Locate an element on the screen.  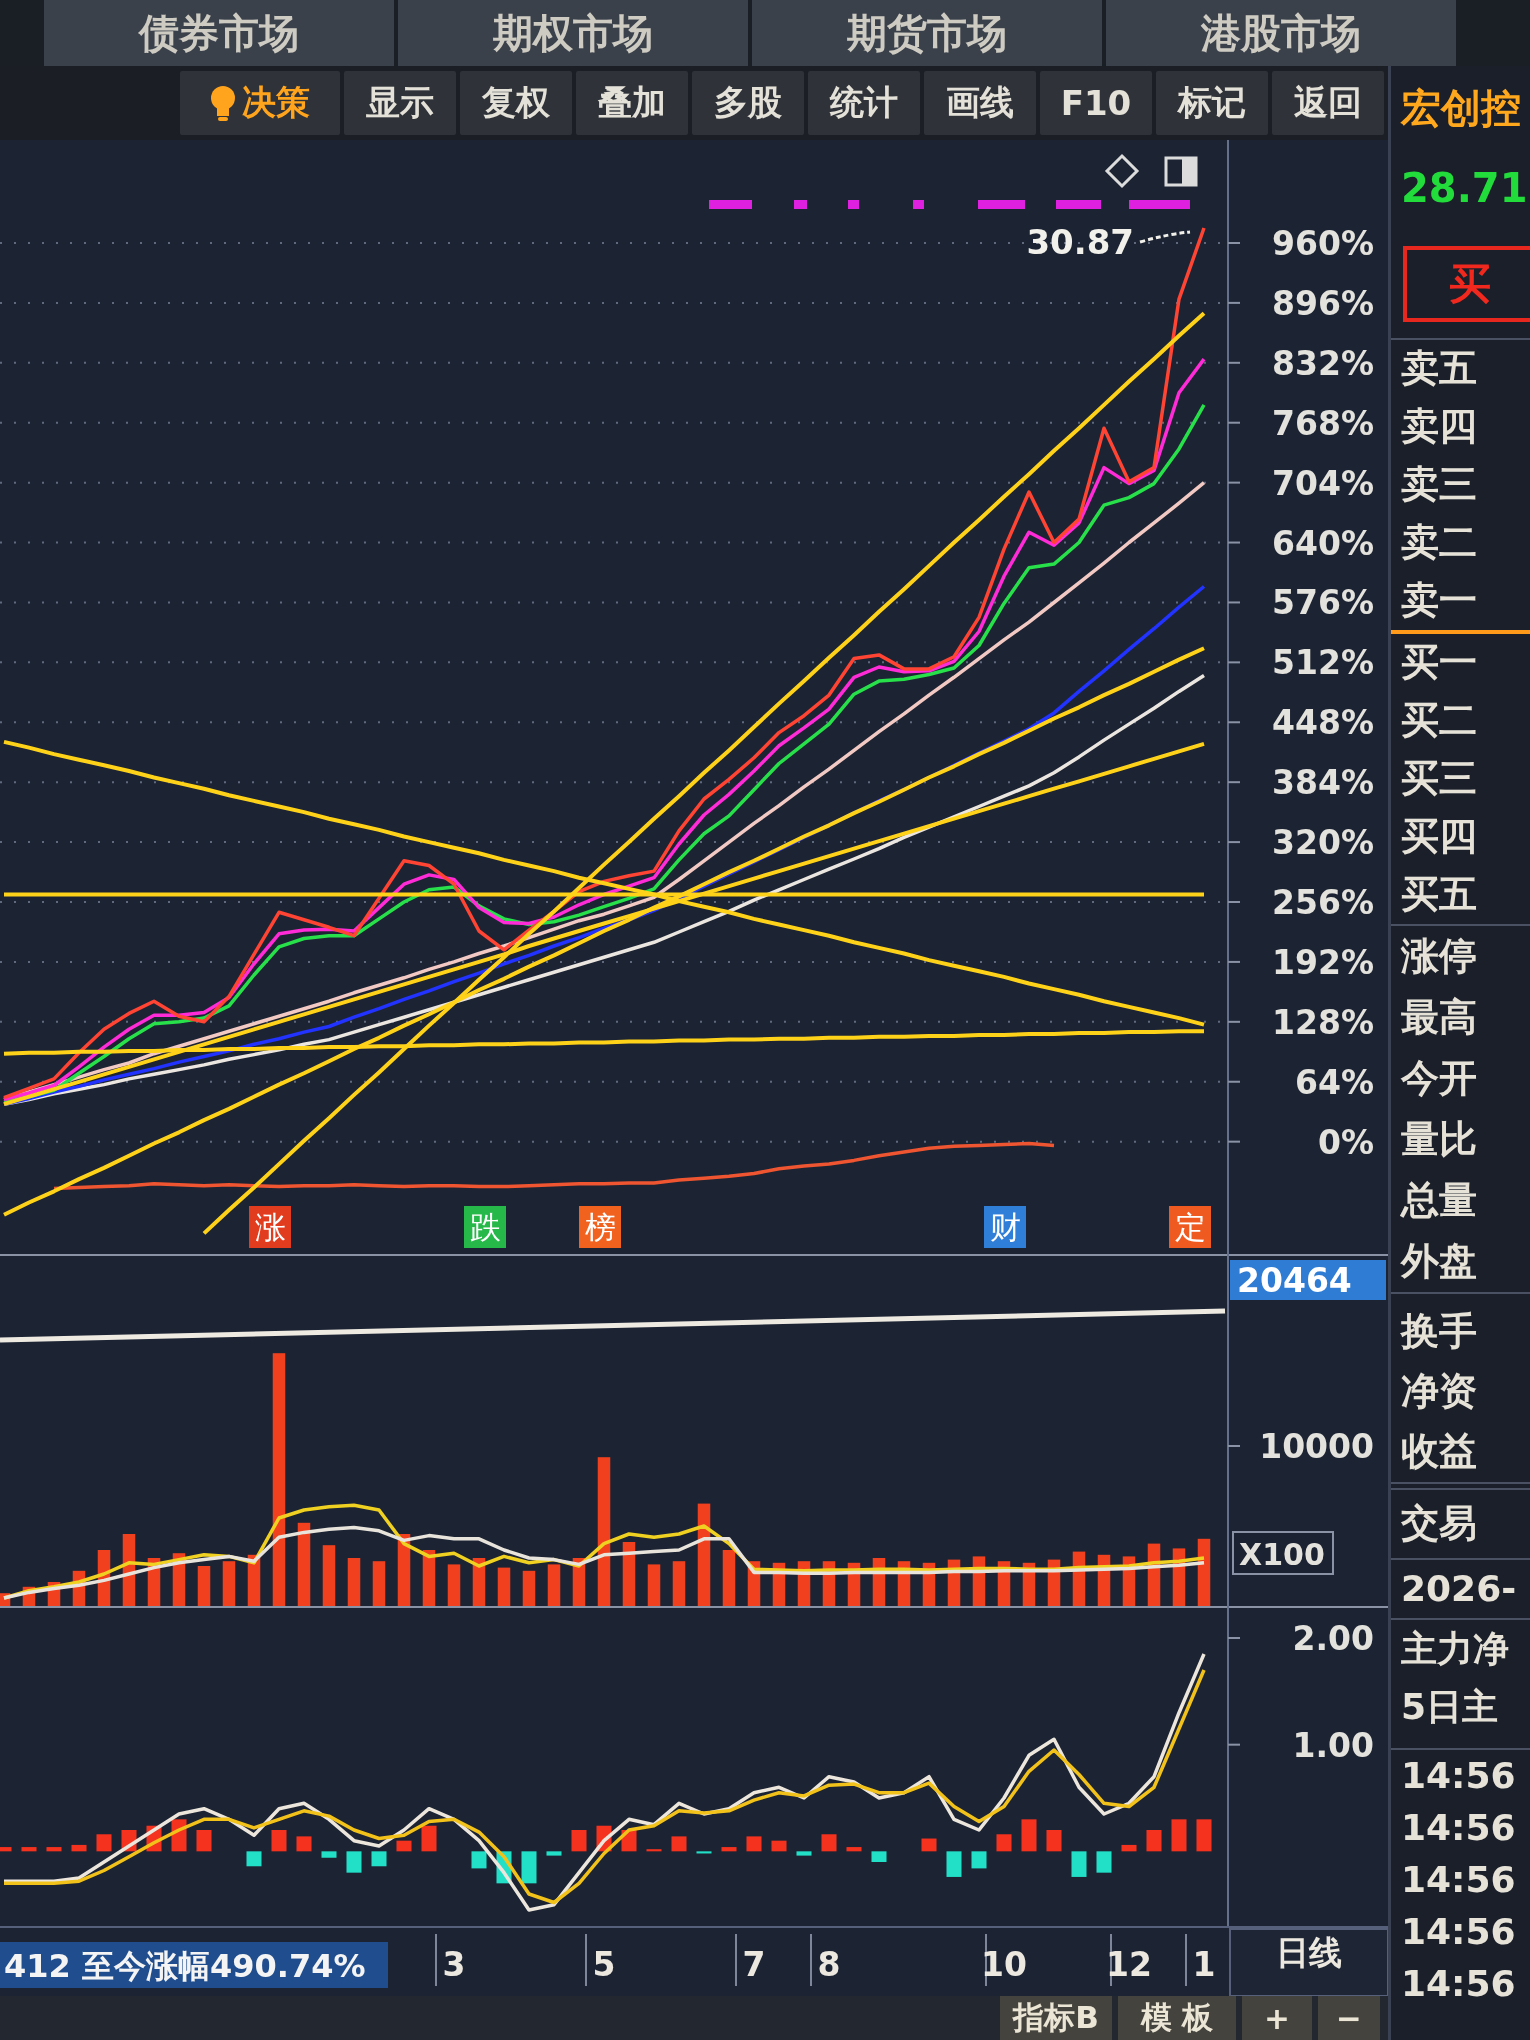
footer-button: 指标B is located at coordinates (1056, 2018).